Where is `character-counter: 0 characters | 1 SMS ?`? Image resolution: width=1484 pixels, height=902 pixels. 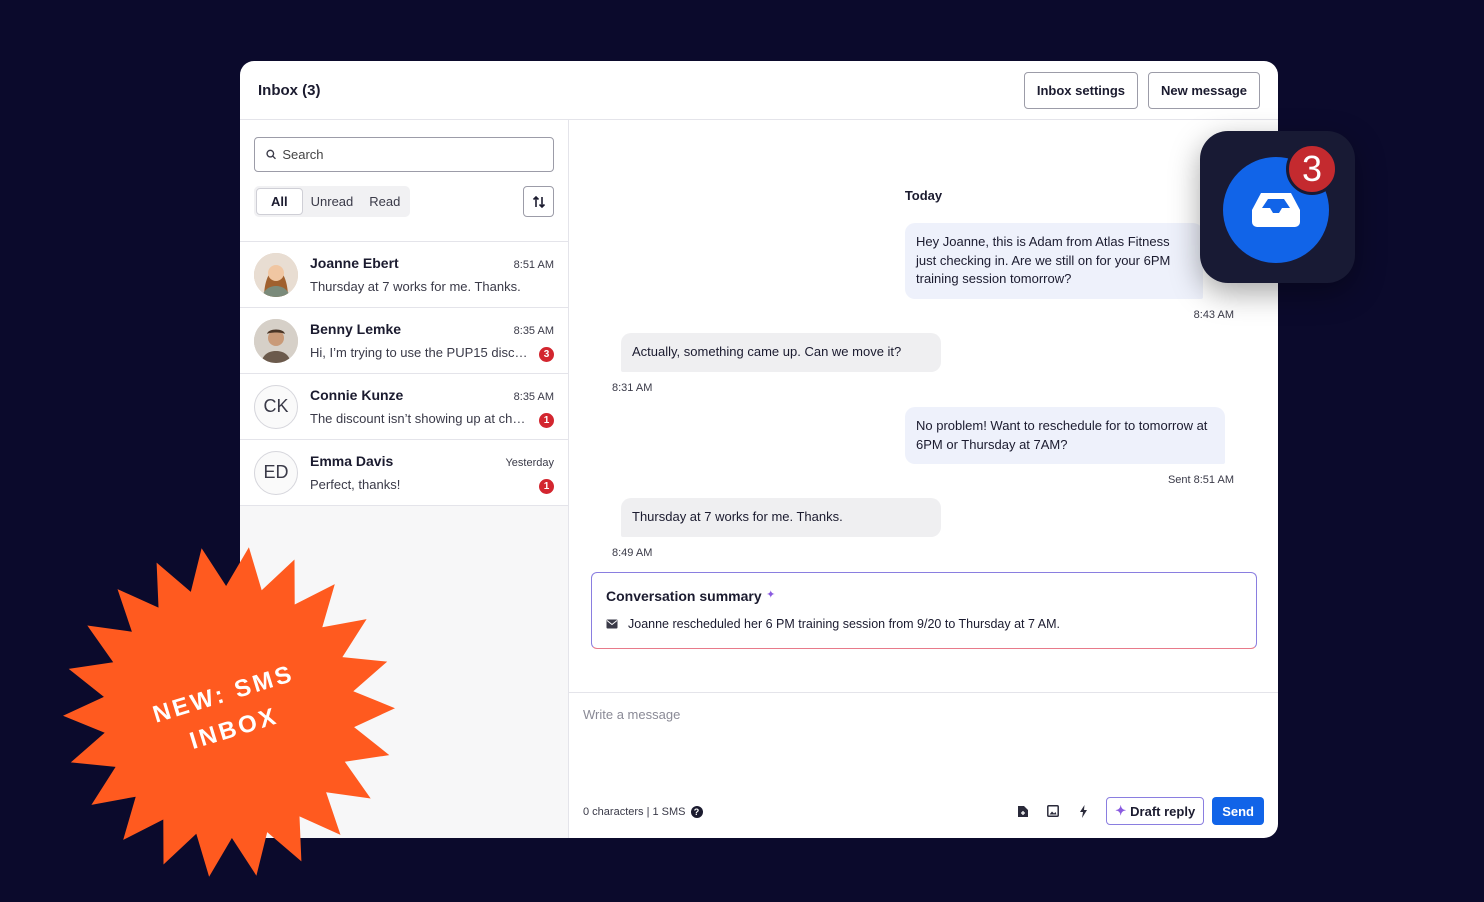 character-counter: 0 characters | 1 SMS ? is located at coordinates (643, 812).